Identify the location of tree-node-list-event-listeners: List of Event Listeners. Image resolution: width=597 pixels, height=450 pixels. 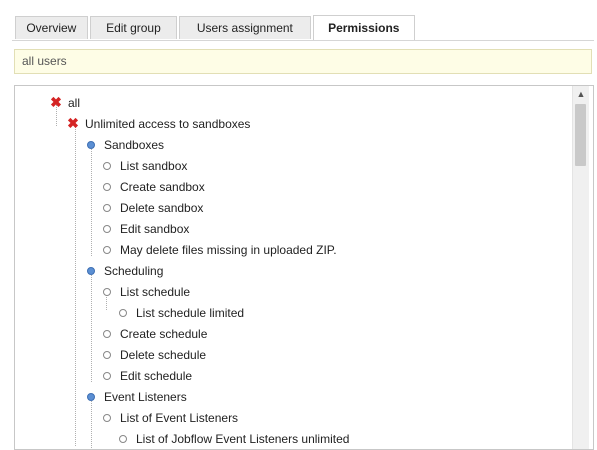
(293, 417).